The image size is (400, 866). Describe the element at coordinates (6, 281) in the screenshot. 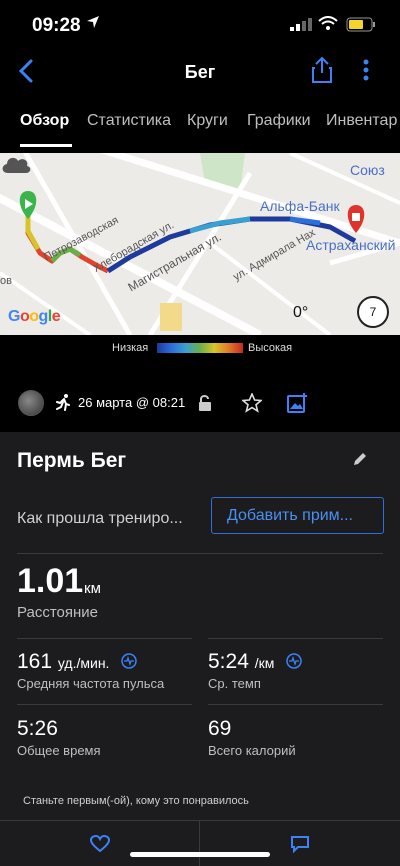

I see `street-label: ов` at that location.